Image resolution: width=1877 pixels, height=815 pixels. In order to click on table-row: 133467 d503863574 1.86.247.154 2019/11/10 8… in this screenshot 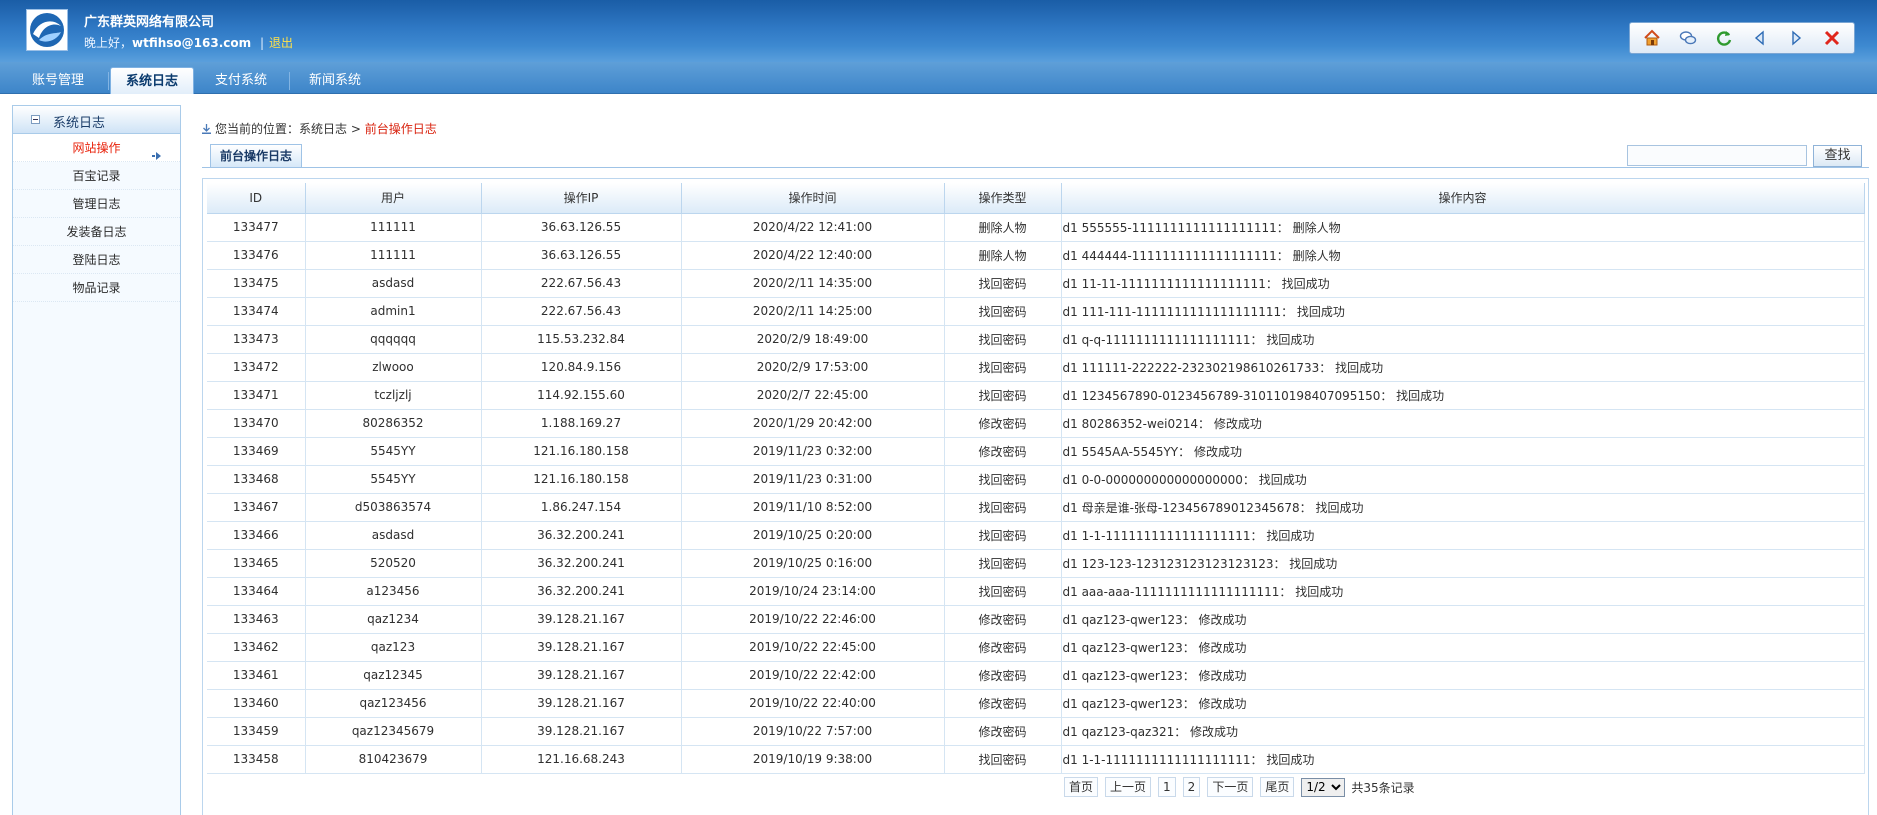, I will do `click(1036, 507)`.